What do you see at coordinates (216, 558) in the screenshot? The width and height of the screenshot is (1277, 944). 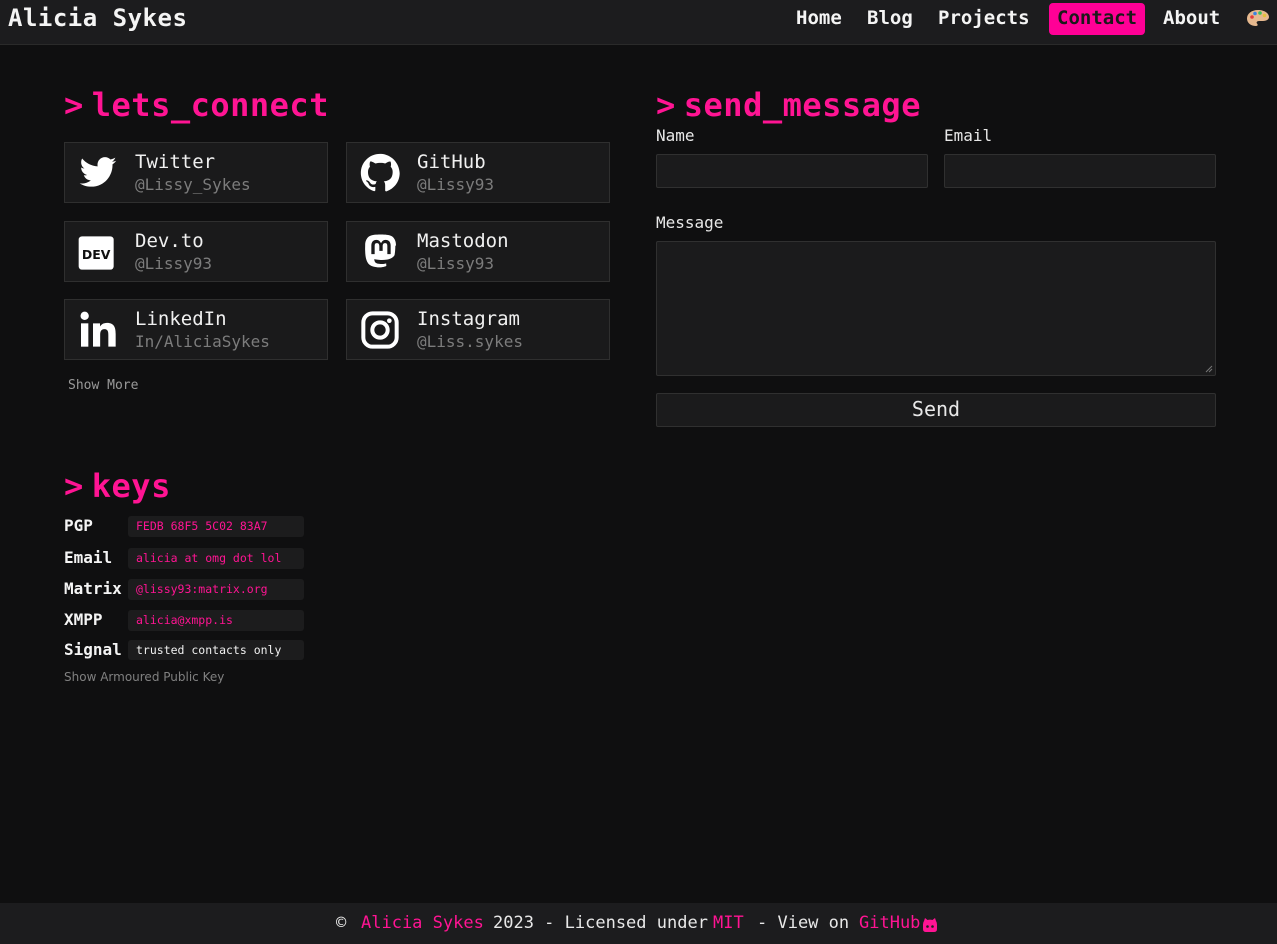 I see `key-value-email: alicia at omg dot lol` at bounding box center [216, 558].